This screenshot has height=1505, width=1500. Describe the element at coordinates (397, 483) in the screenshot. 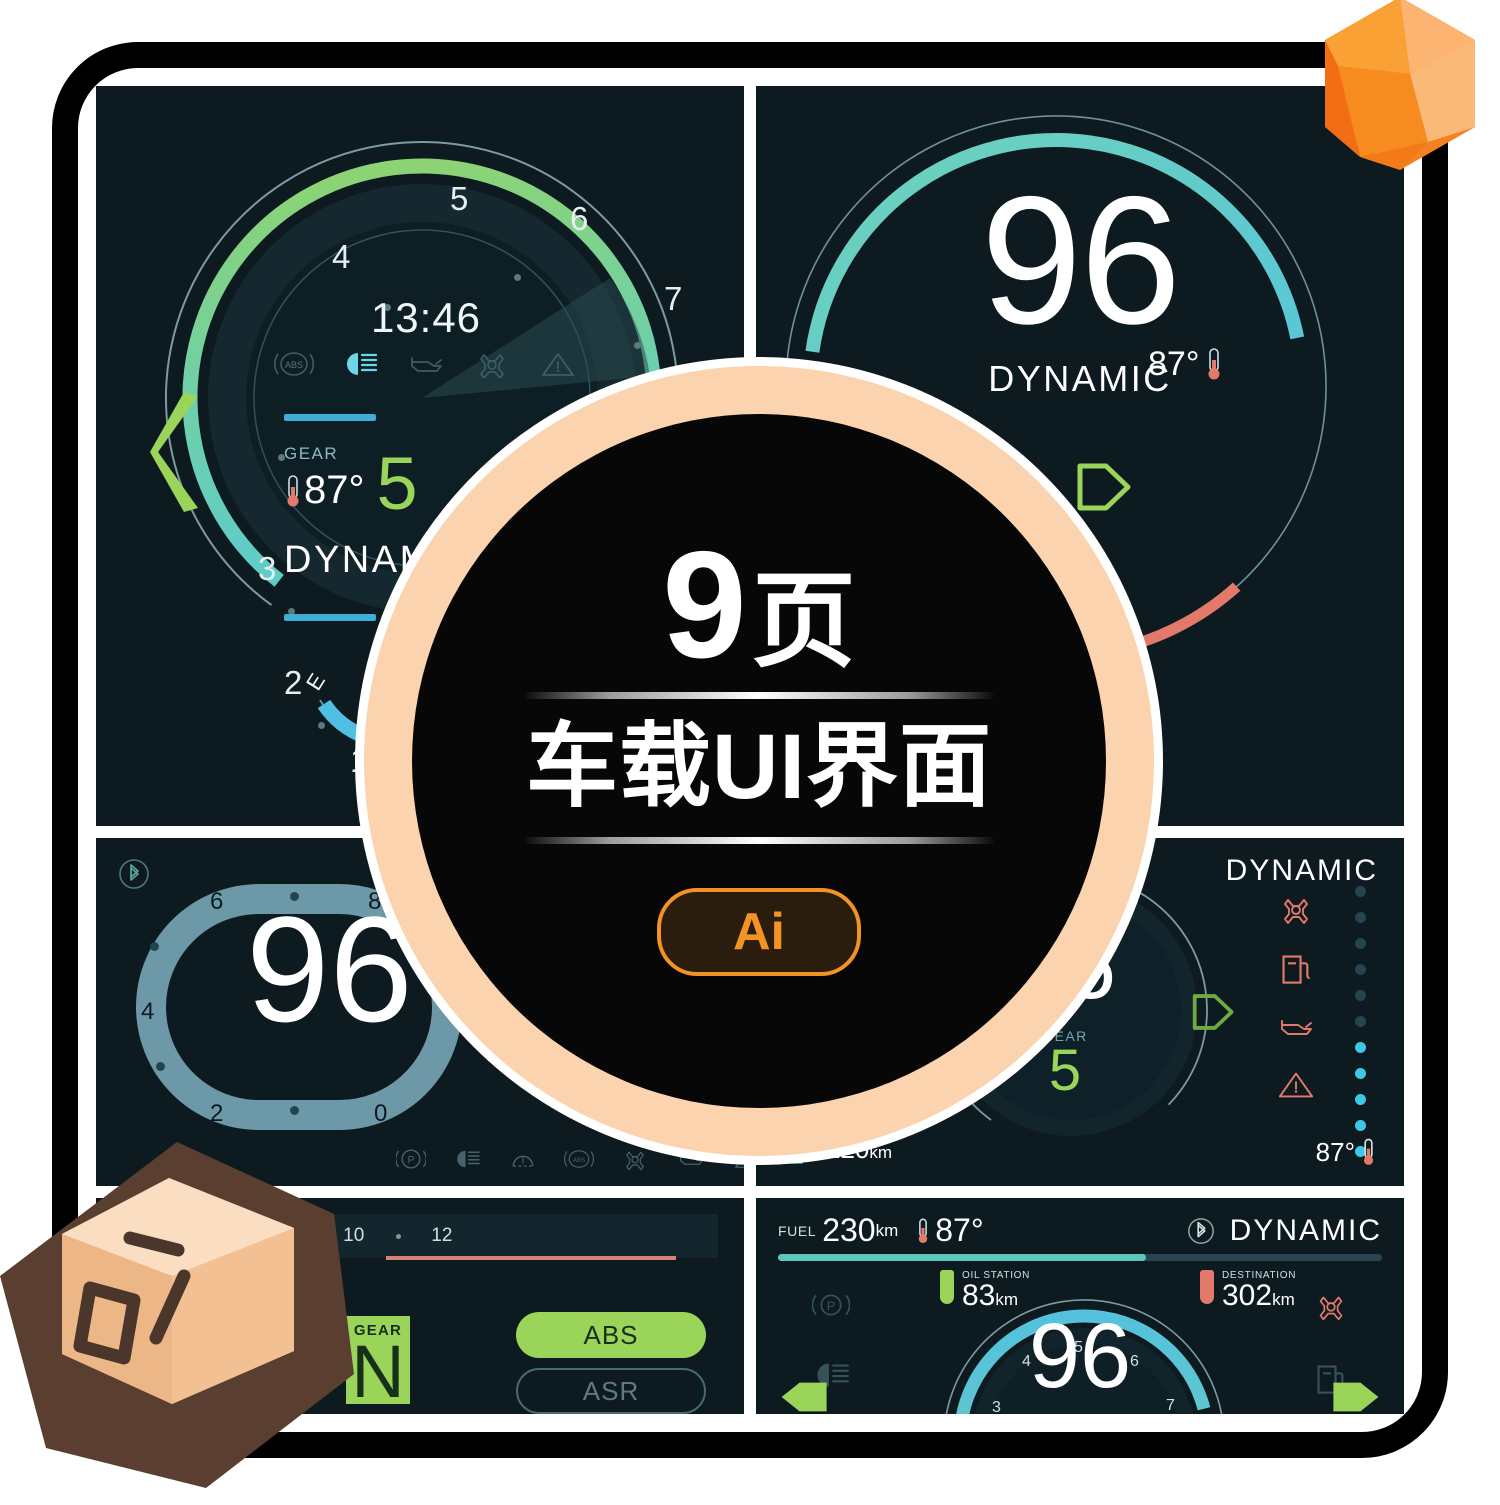

I see `gear-value: 5` at that location.